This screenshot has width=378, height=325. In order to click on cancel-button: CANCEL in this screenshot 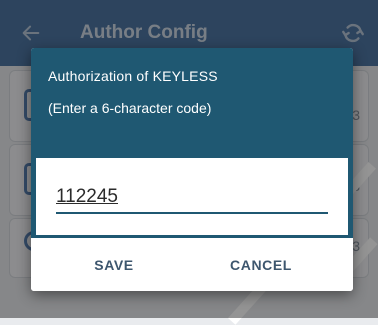, I will do `click(261, 264)`.